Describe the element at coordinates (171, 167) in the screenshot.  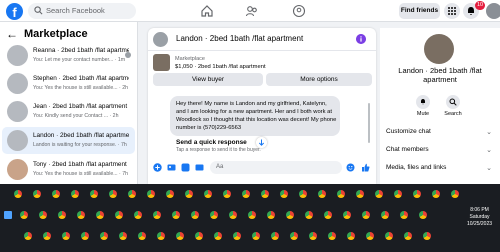
I see `photo-icon` at that location.